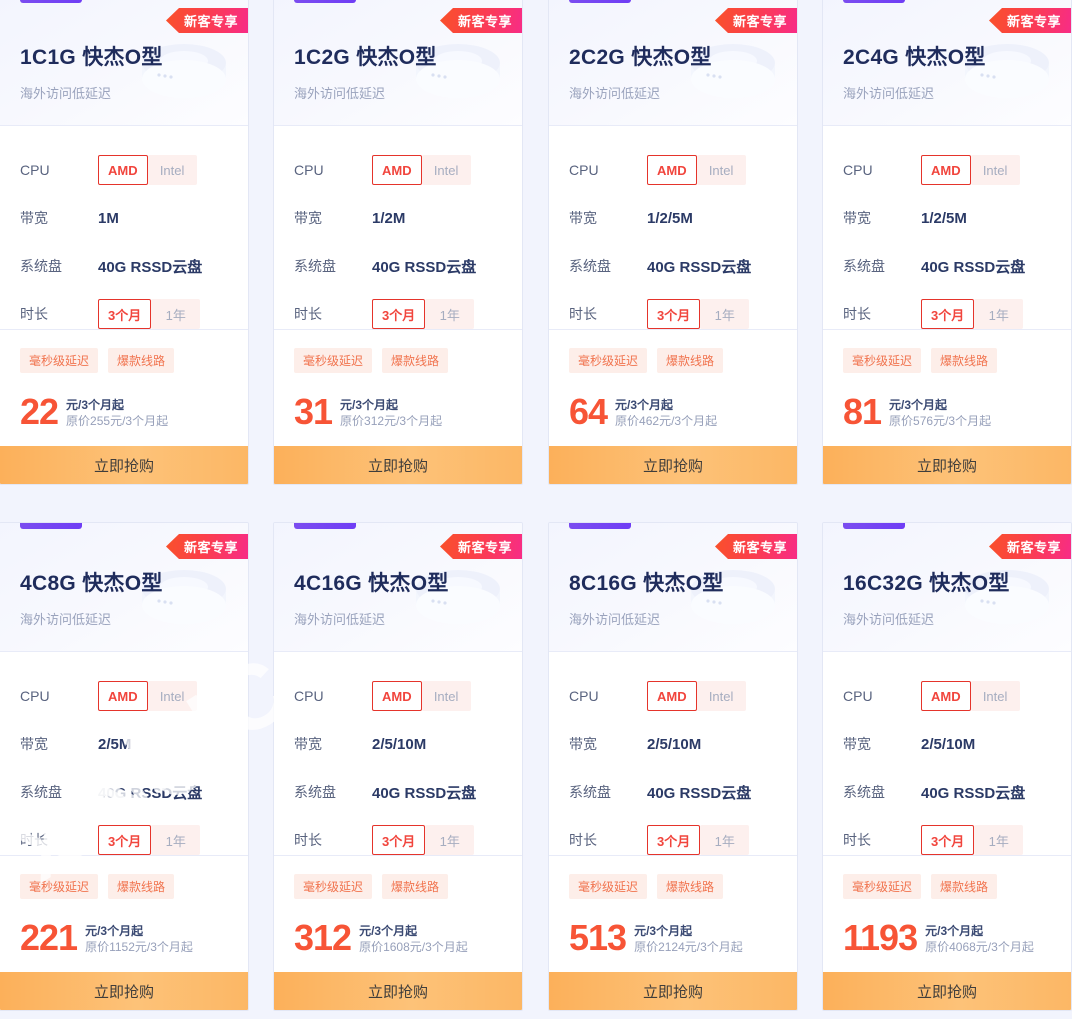 Image resolution: width=1072 pixels, height=1019 pixels. Describe the element at coordinates (424, 267) in the screenshot. I see `spec-value-disk: 40G RSSD云盘` at that location.